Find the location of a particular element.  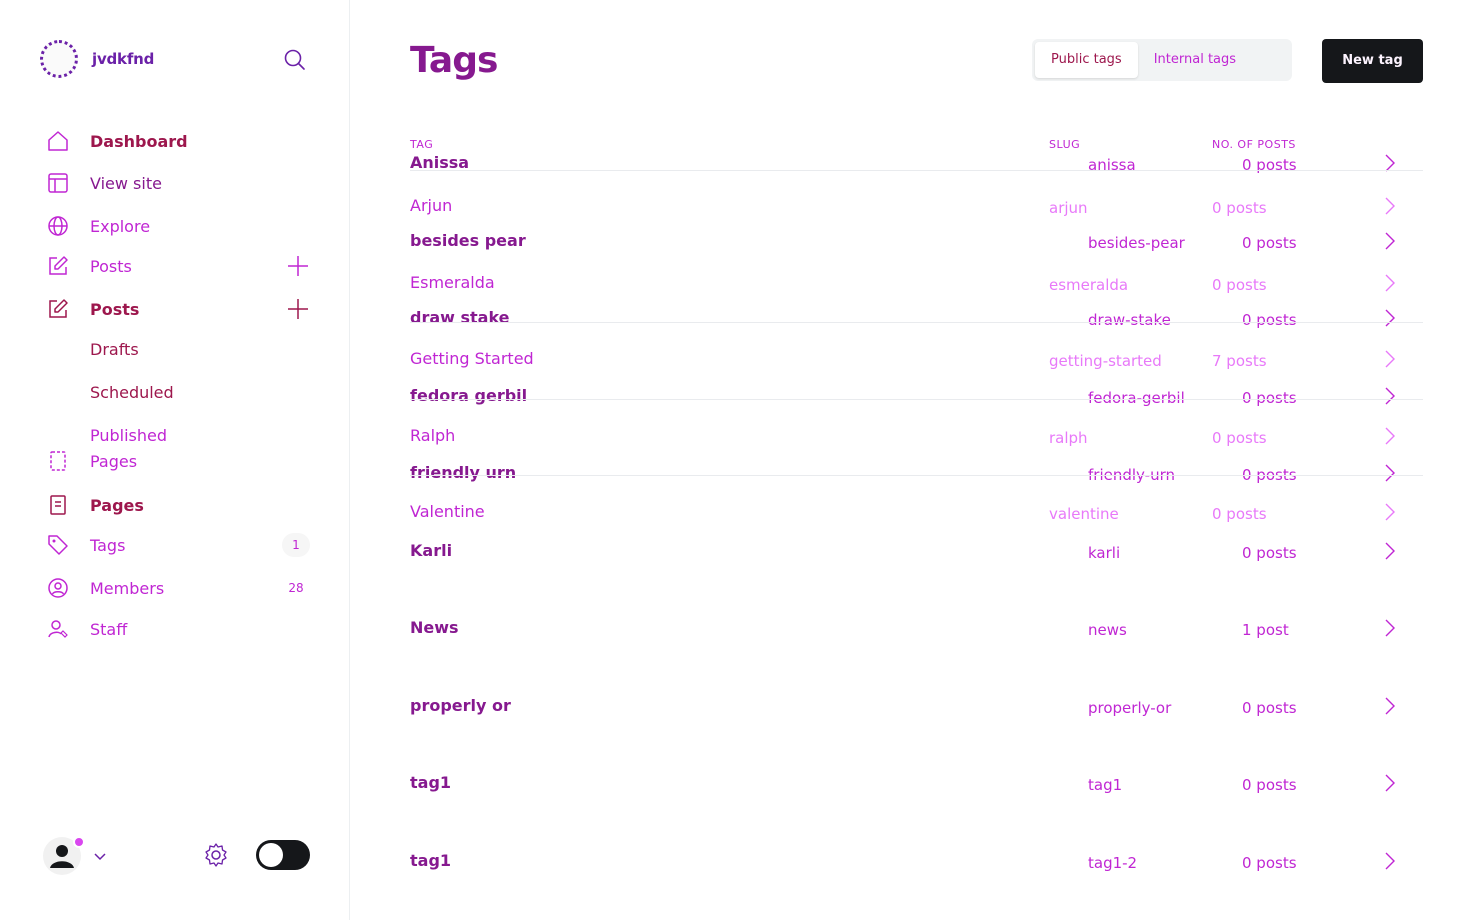

nav-published: Published is located at coordinates (128, 435).